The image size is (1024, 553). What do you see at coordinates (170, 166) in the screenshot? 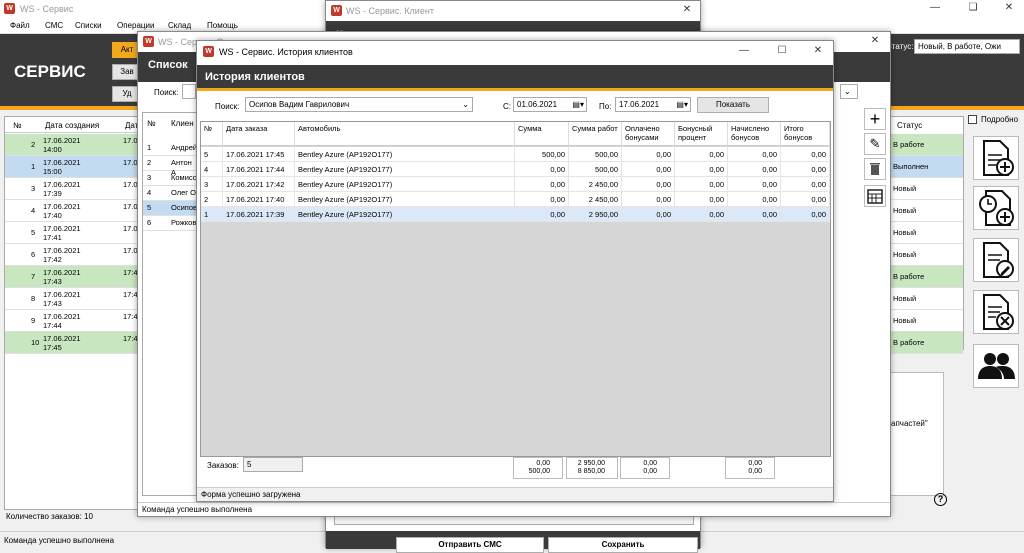
I see `client-row: 2 Антон А` at bounding box center [170, 166].